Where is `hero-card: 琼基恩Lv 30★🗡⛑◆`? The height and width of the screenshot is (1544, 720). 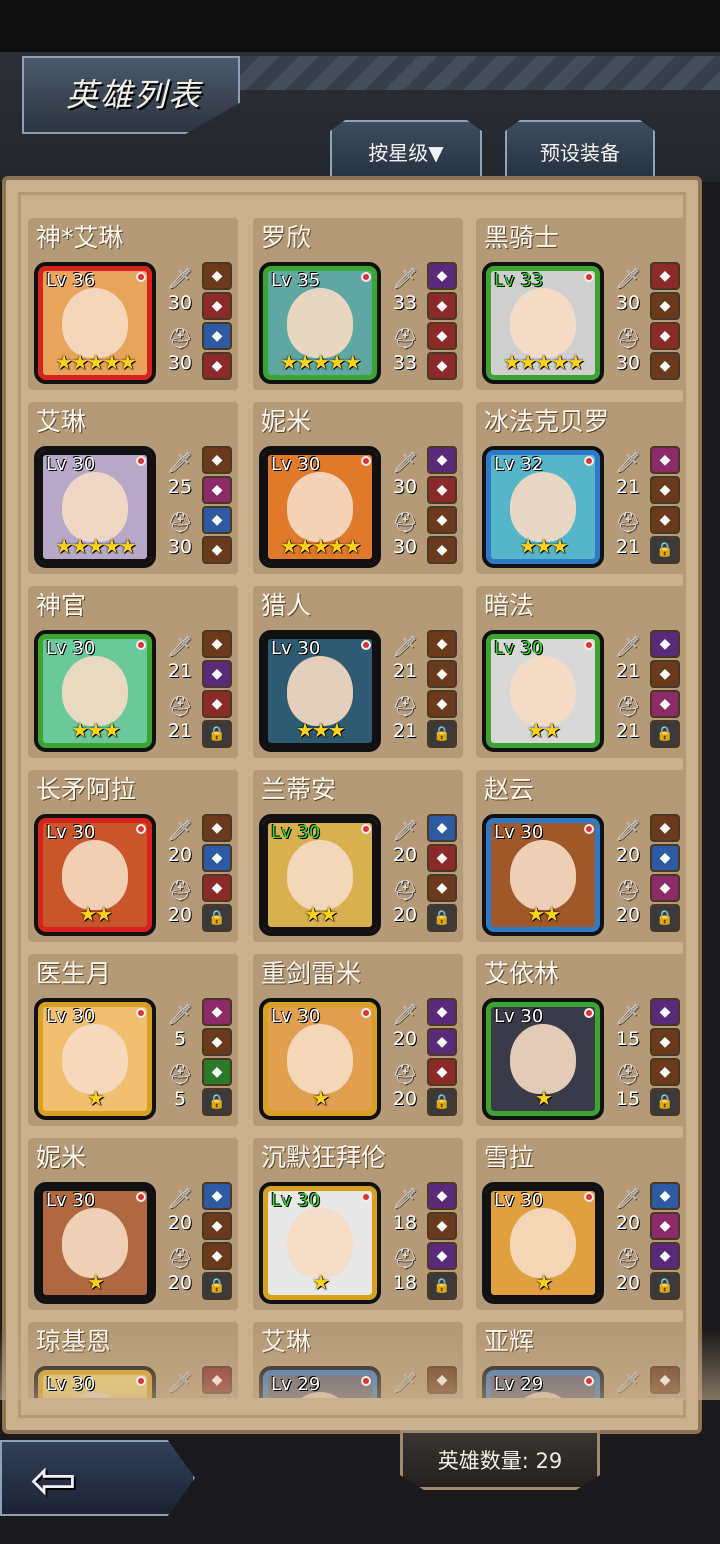 hero-card: 琼基恩Lv 30★🗡⛑◆ is located at coordinates (133, 1360).